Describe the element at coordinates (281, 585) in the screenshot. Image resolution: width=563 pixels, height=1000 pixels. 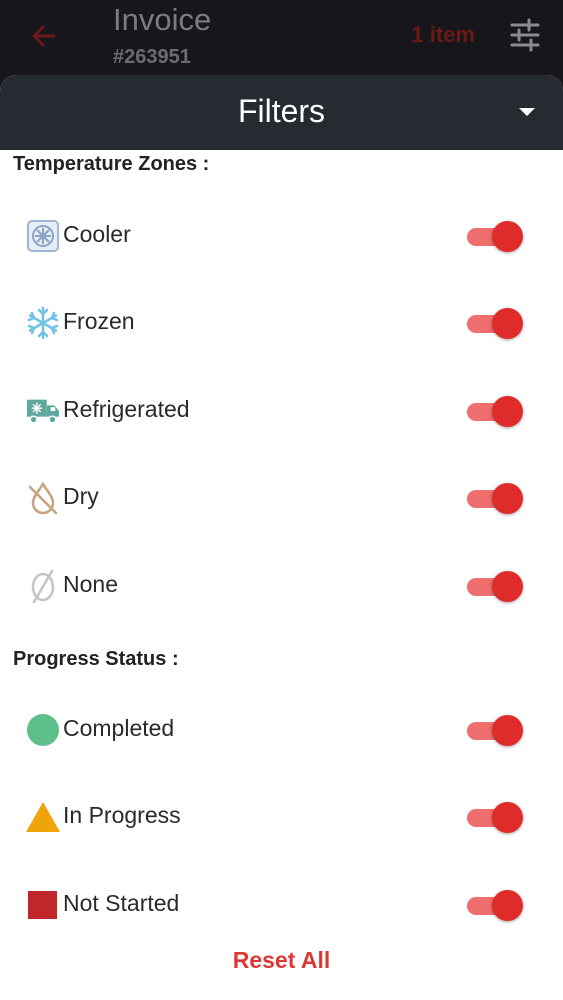
I see `filter-row-none: None` at that location.